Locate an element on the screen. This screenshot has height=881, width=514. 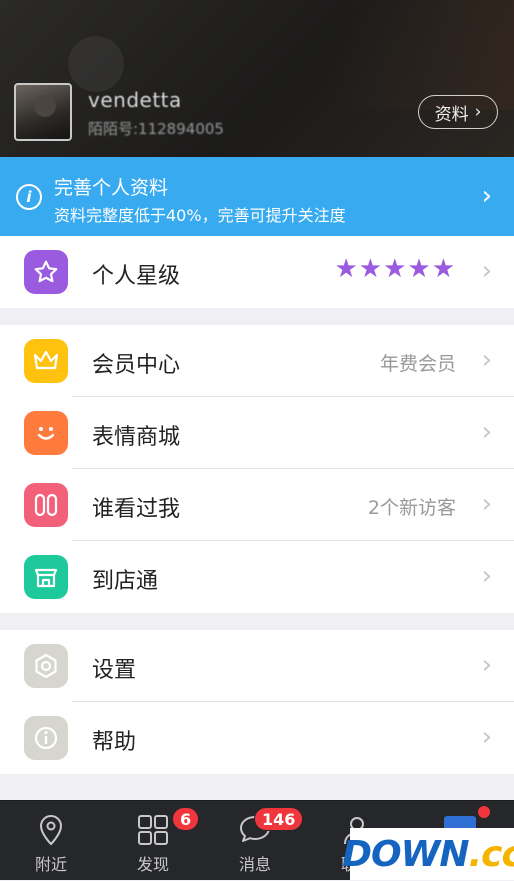
menu-item-store-pass: 到店通 › is located at coordinates (257, 577).